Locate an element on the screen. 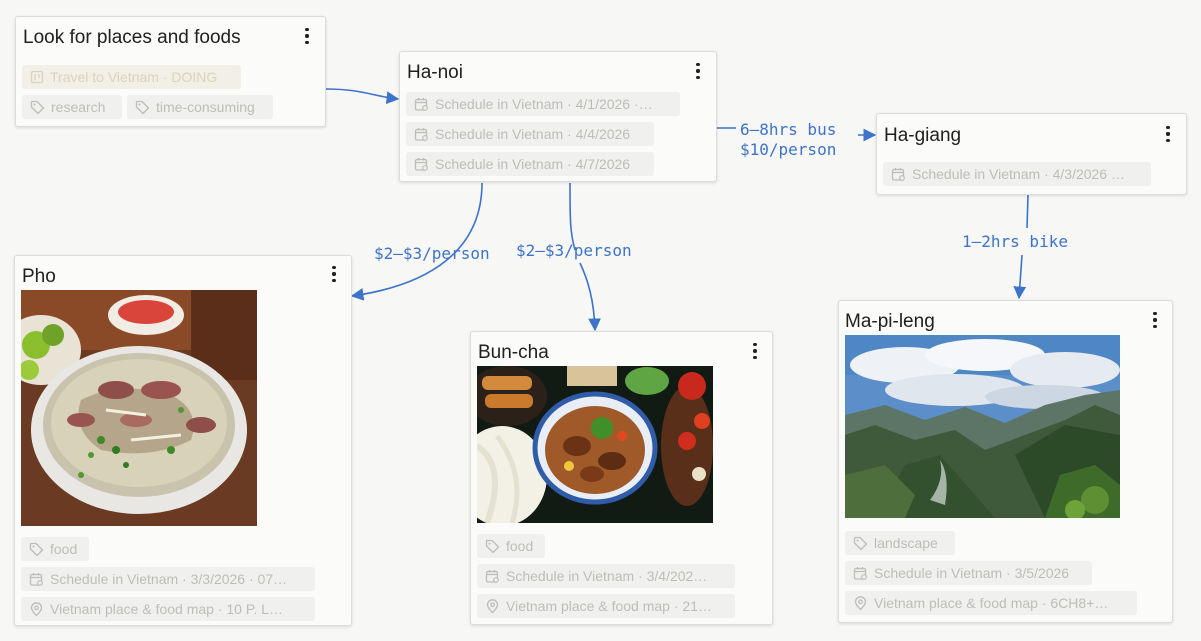 Image resolution: width=1201 pixels, height=641 pixels. schedule-chip: Schedule in Vietnam · 4/7/2026 is located at coordinates (530, 164).